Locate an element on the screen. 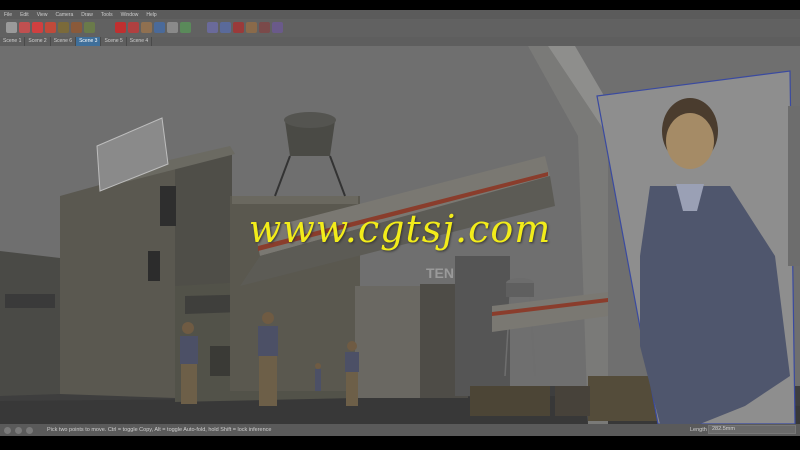 Image resolution: width=800 pixels, height=450 pixels. watermark-text: www.cgtsj.com is located at coordinates (400, 229).